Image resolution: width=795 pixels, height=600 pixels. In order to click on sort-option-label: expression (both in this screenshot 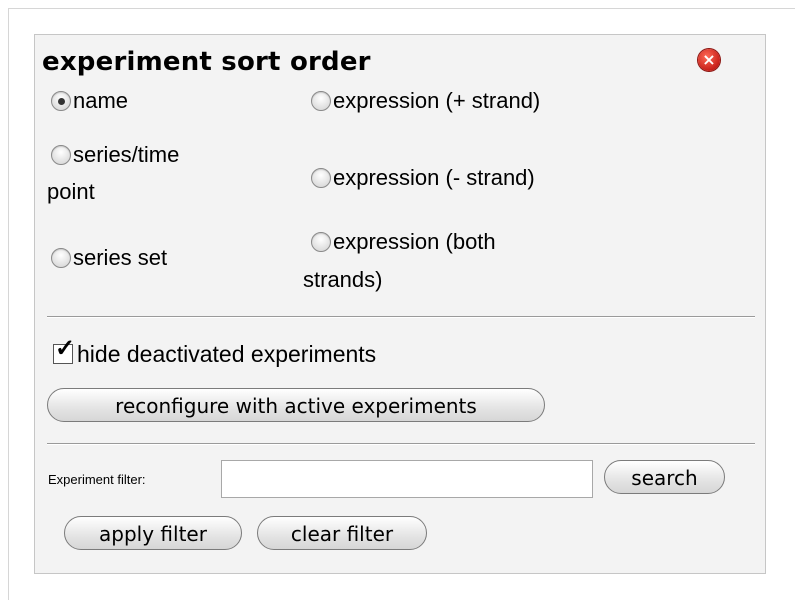, I will do `click(414, 241)`.